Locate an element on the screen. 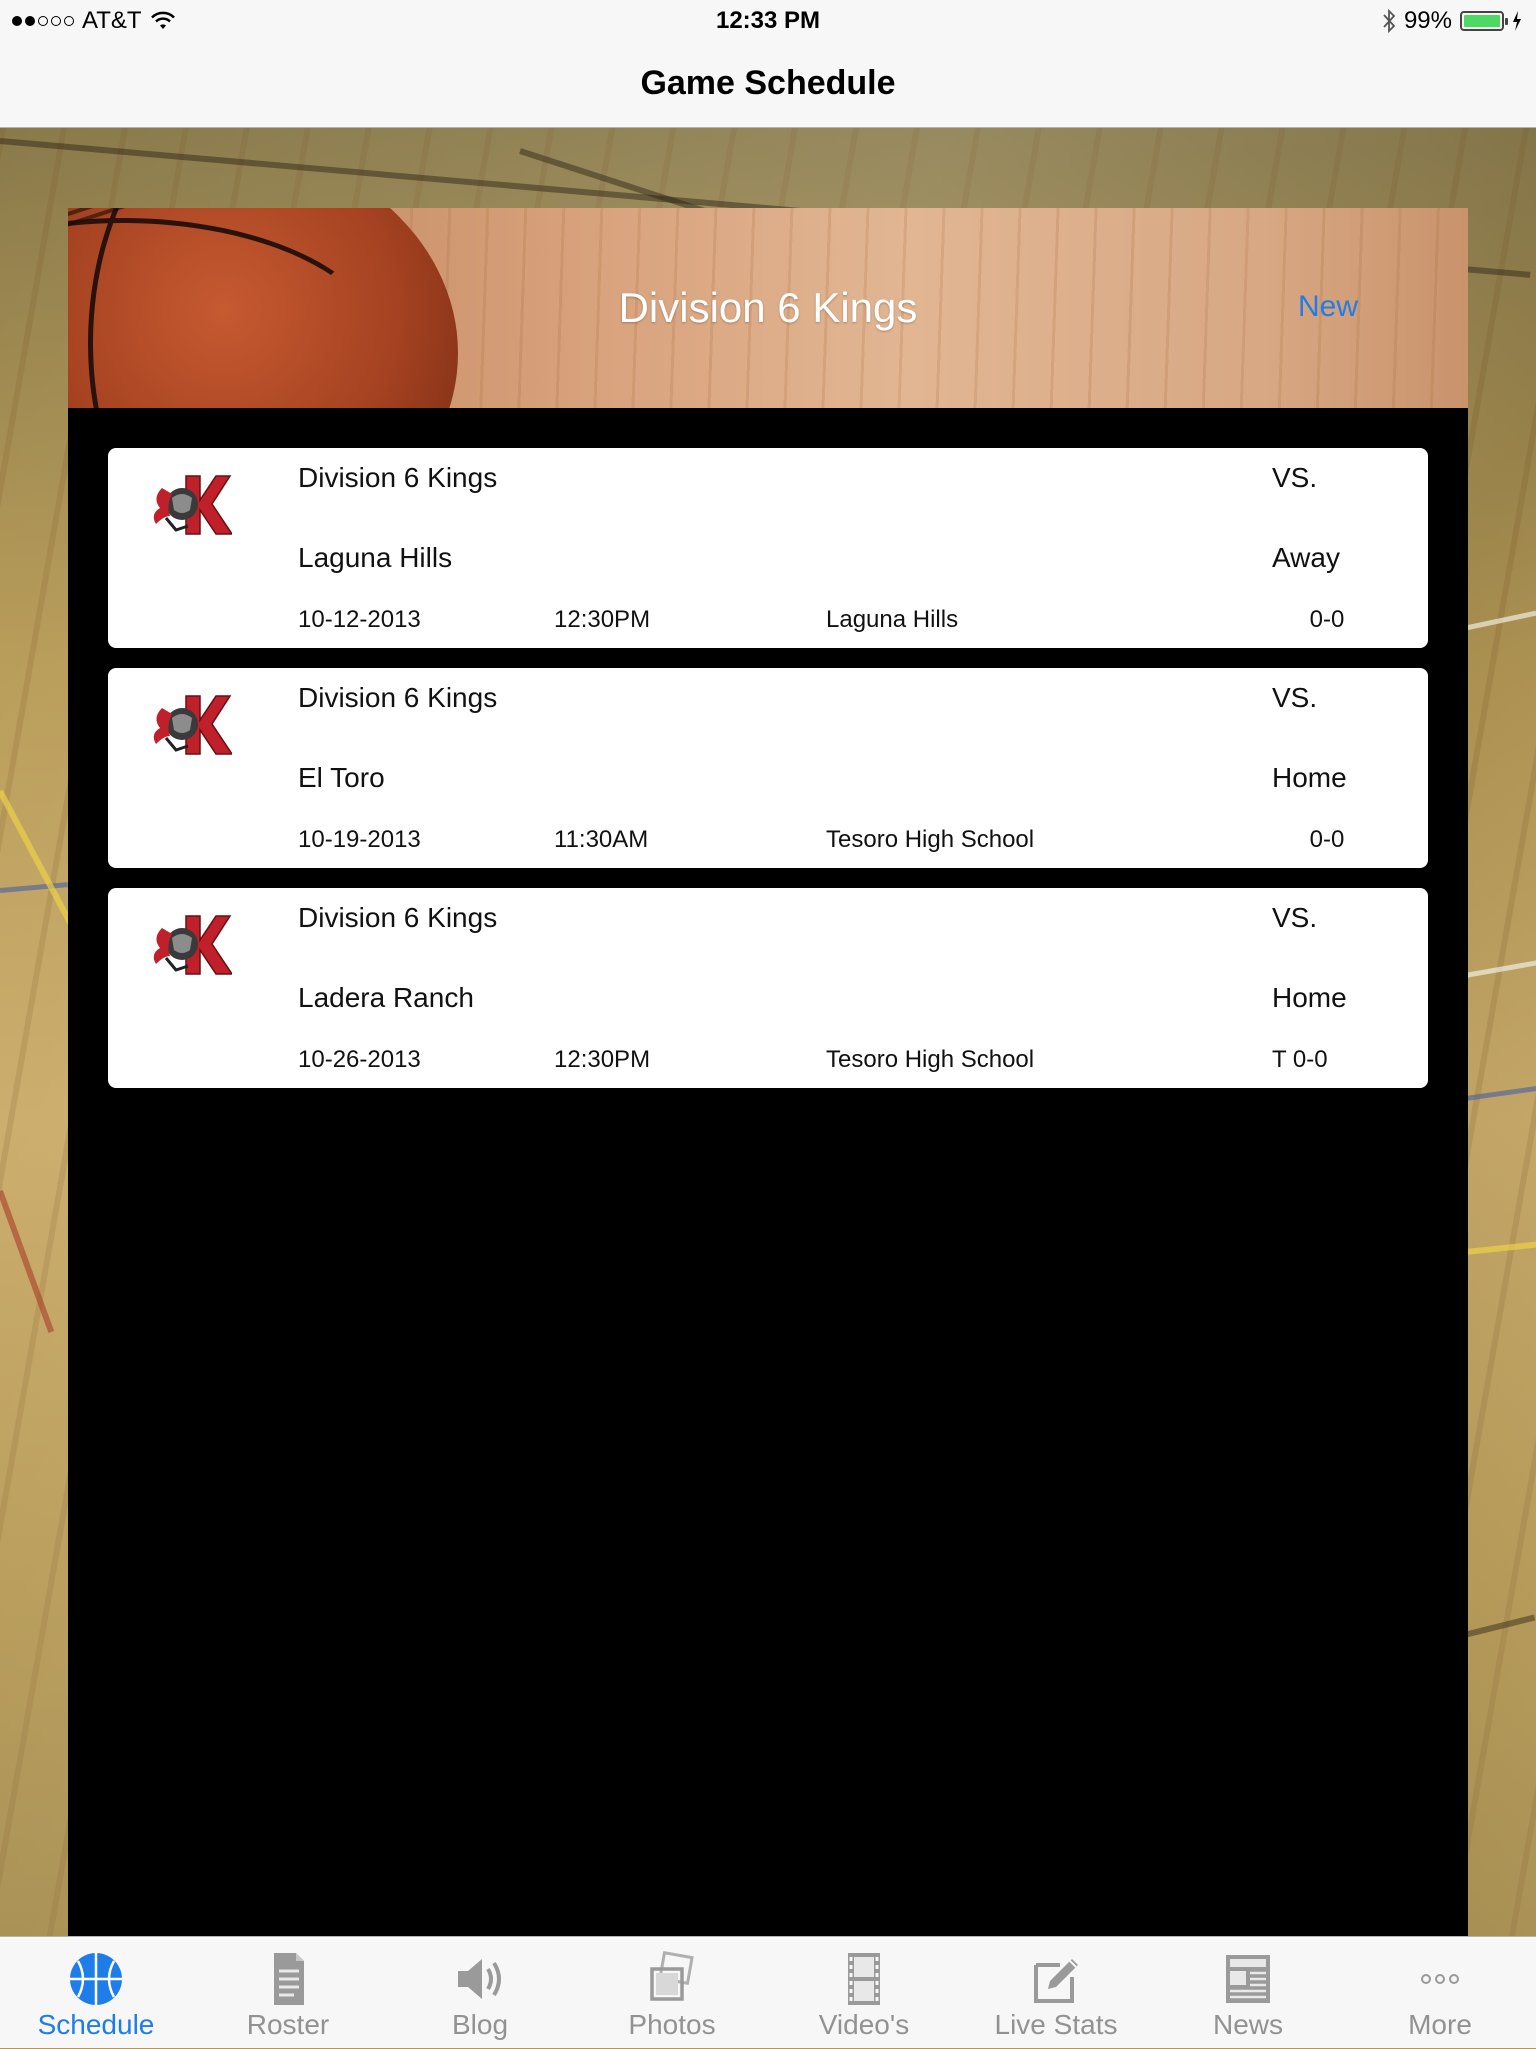 This screenshot has width=1536, height=2049. game-location: Laguna Hills is located at coordinates (892, 619).